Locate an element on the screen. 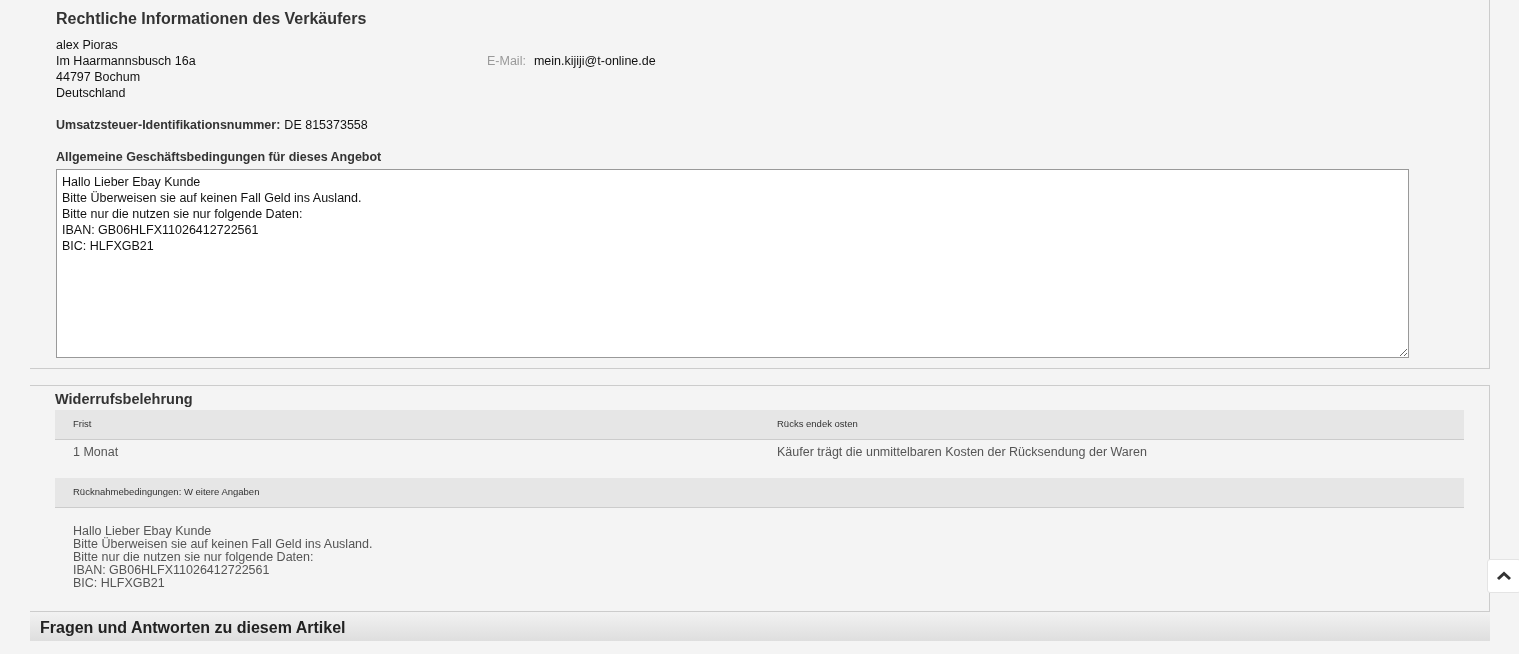 Image resolution: width=1519 pixels, height=654 pixels. chevron-up-icon is located at coordinates (1504, 576).